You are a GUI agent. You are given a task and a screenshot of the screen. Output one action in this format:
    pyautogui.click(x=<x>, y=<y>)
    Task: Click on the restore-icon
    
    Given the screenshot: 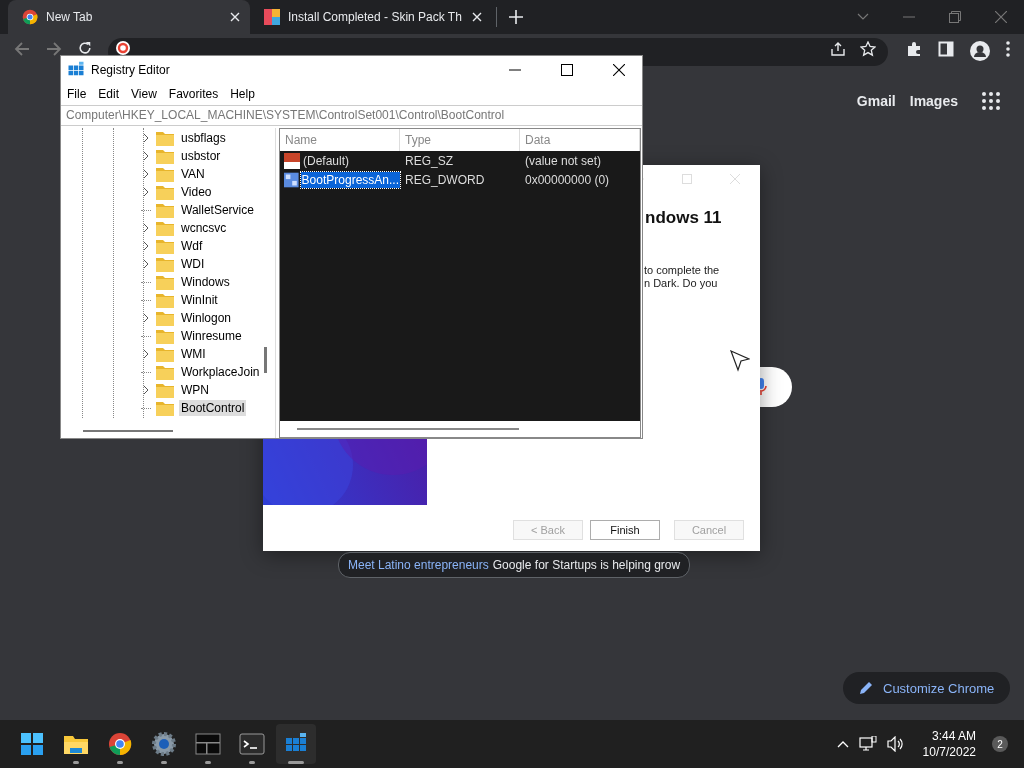 What is the action you would take?
    pyautogui.click(x=955, y=17)
    